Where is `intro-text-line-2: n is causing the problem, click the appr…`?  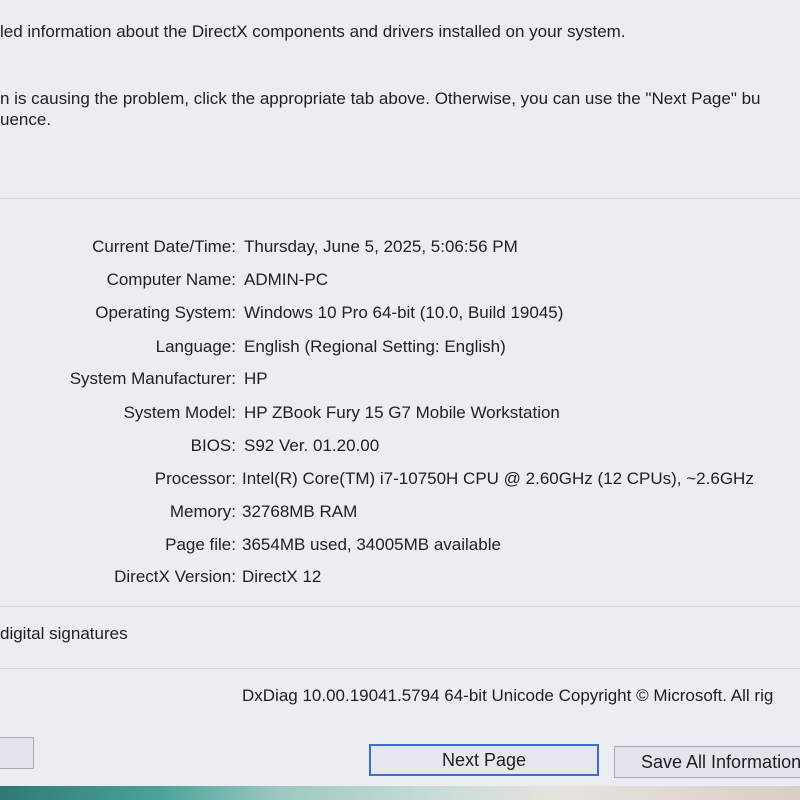 intro-text-line-2: n is causing the problem, click the appr… is located at coordinates (380, 98).